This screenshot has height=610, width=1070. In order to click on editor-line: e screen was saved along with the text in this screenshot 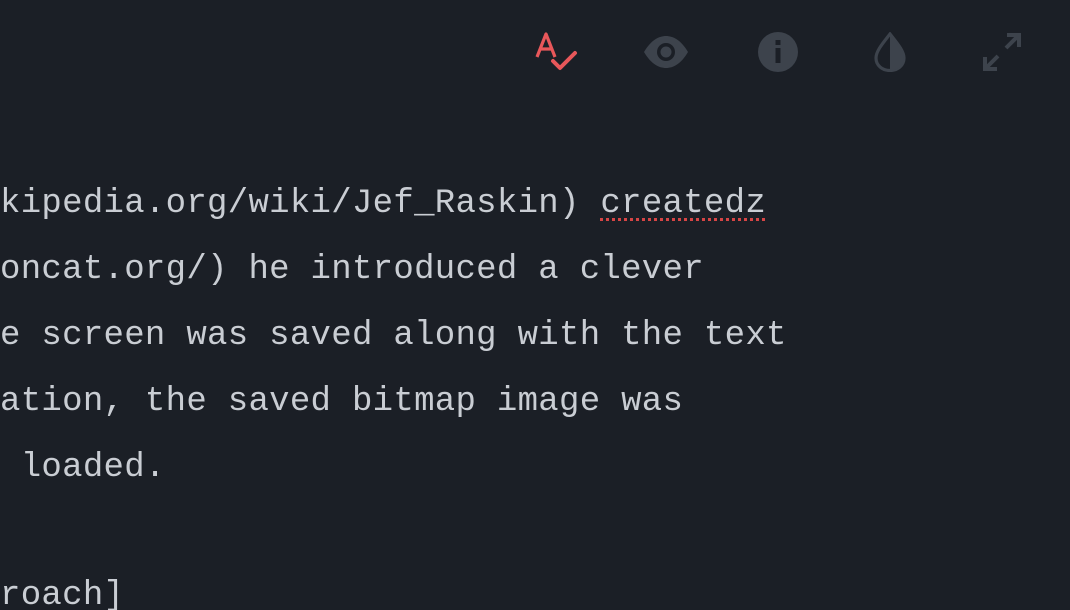, I will do `click(393, 336)`.